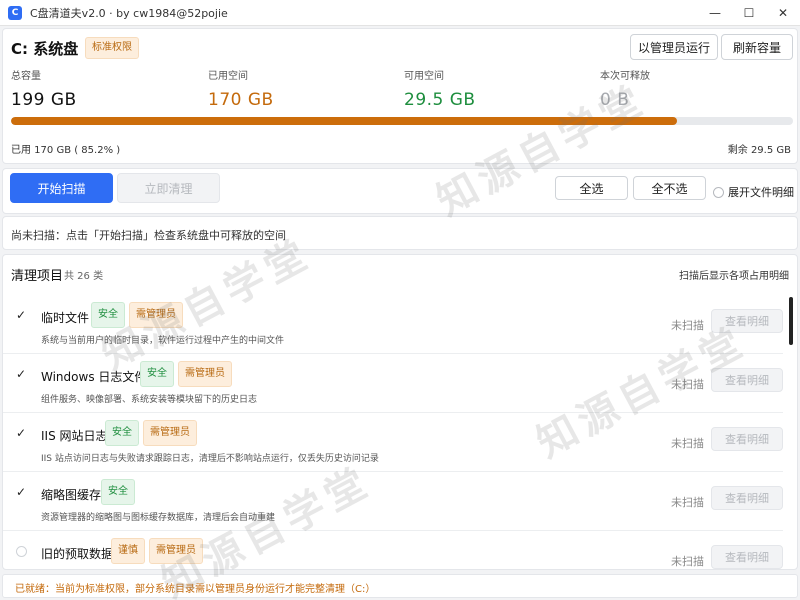 This screenshot has height=600, width=800. I want to click on start-scan-button: 开始扫描, so click(61, 188).